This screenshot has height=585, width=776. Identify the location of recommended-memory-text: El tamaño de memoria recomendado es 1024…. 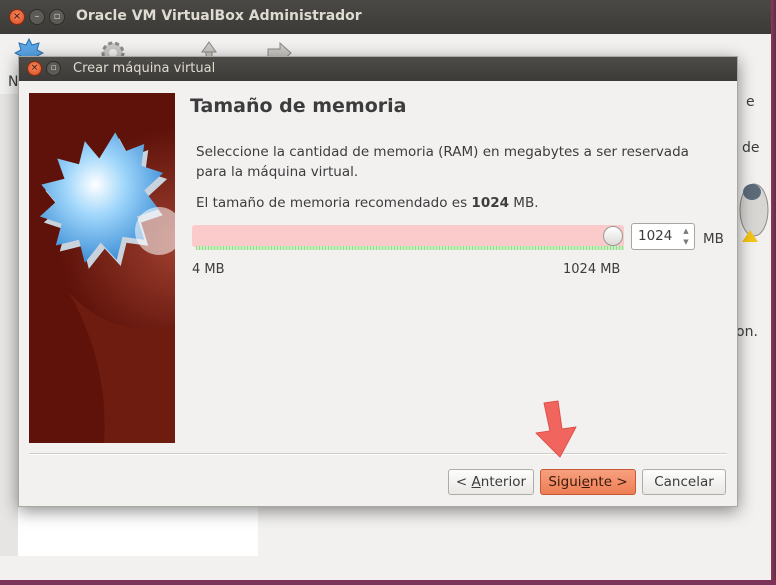
(367, 203).